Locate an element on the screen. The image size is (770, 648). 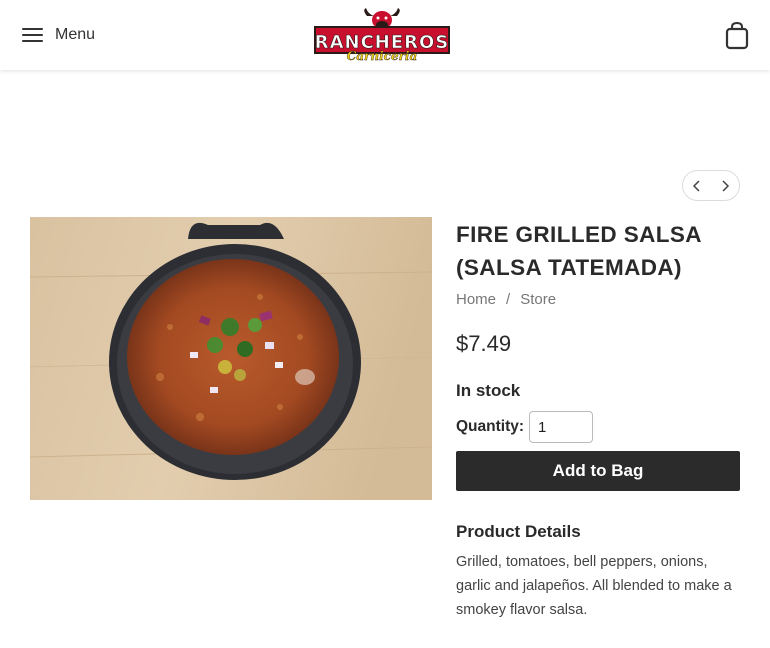
gallery-next-button is located at coordinates (725, 185).